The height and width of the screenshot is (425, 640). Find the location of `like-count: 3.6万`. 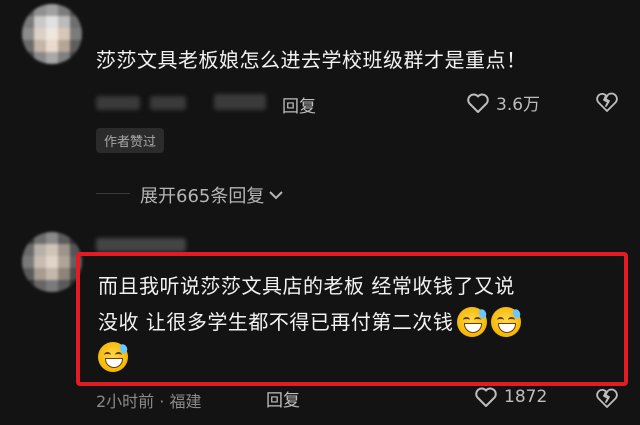

like-count: 3.6万 is located at coordinates (518, 105).